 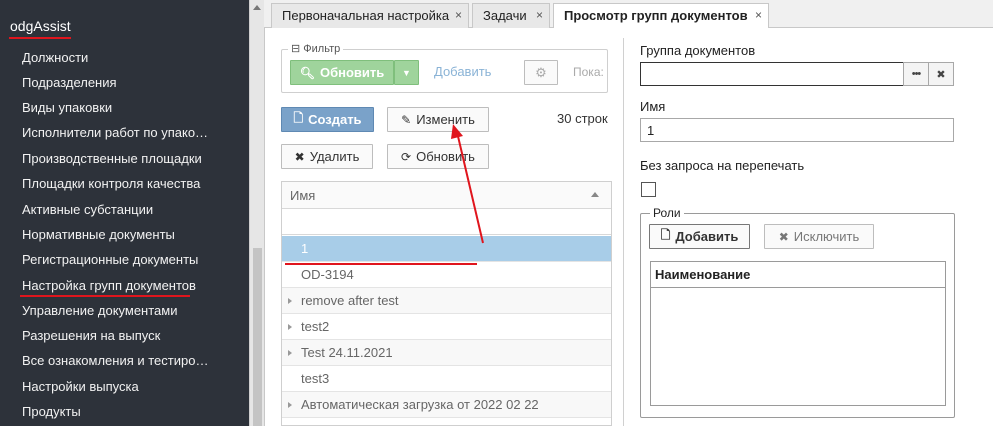 I want to click on table-row: Test 24.11.2021, so click(x=446, y=353).